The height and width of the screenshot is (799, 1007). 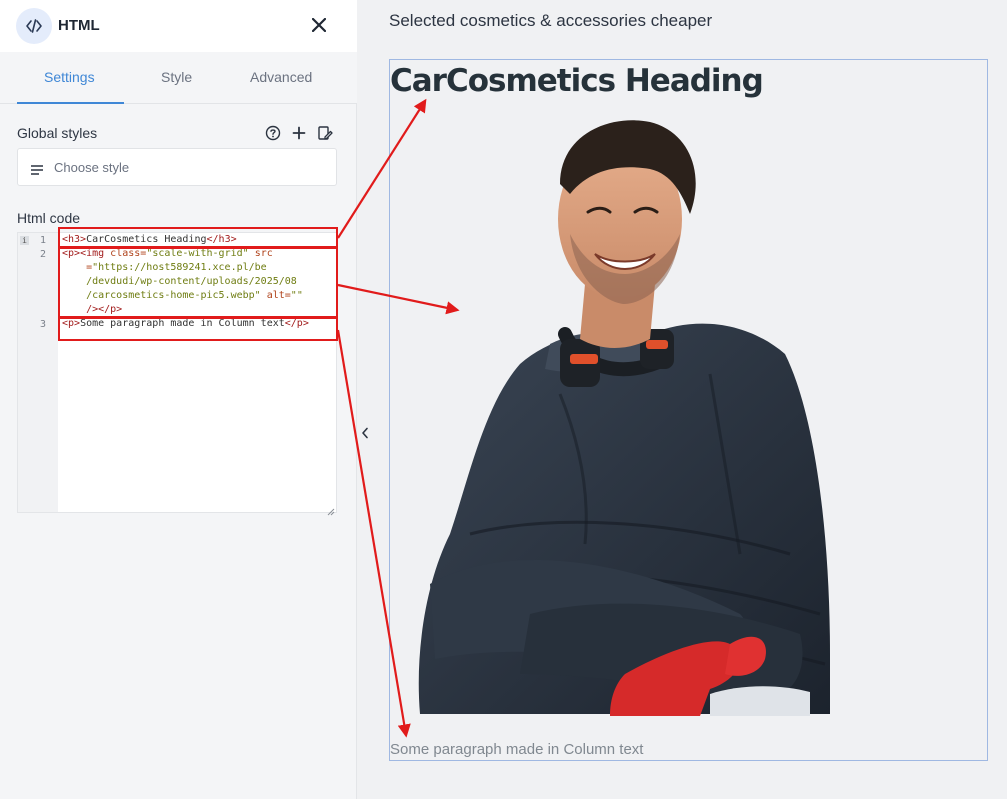 What do you see at coordinates (42, 240) in the screenshot?
I see `line-number: 1` at bounding box center [42, 240].